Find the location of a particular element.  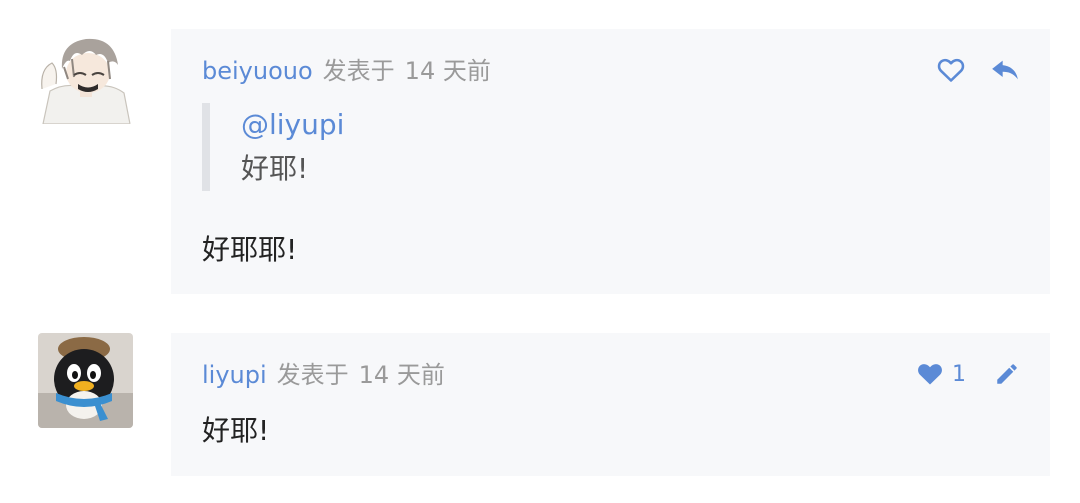

comment-meta: beiyuouo 发表于 14 天前 is located at coordinates (346, 71).